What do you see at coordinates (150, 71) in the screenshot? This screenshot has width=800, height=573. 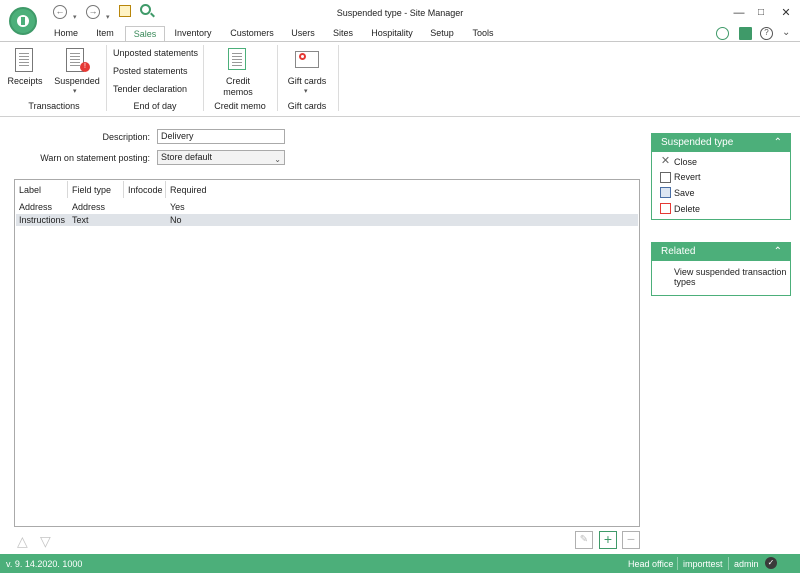 I see `posted-statements-button: Posted statements` at bounding box center [150, 71].